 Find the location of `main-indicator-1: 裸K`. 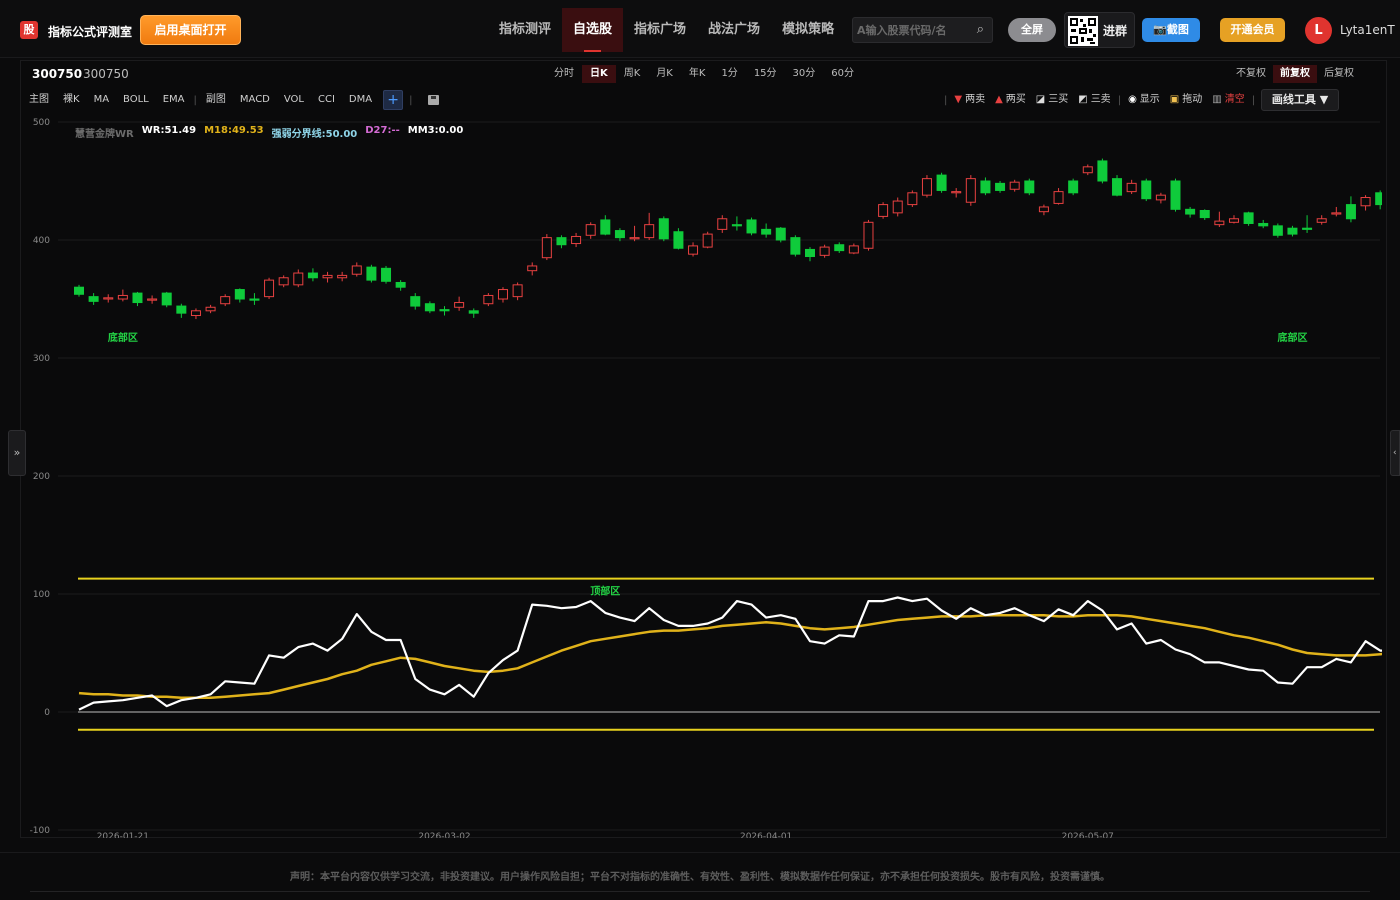

main-indicator-1: 裸K is located at coordinates (71, 100).